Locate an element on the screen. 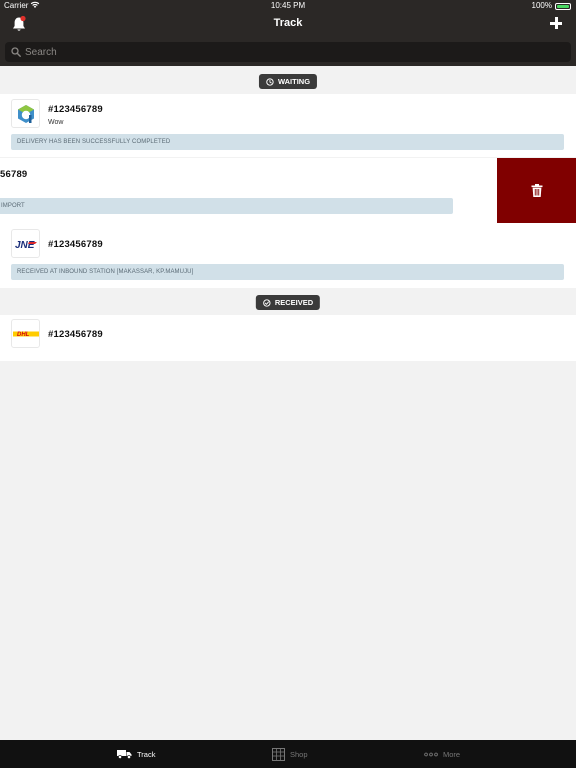 The height and width of the screenshot is (768, 576). waiting-badge: WAITING is located at coordinates (288, 81).